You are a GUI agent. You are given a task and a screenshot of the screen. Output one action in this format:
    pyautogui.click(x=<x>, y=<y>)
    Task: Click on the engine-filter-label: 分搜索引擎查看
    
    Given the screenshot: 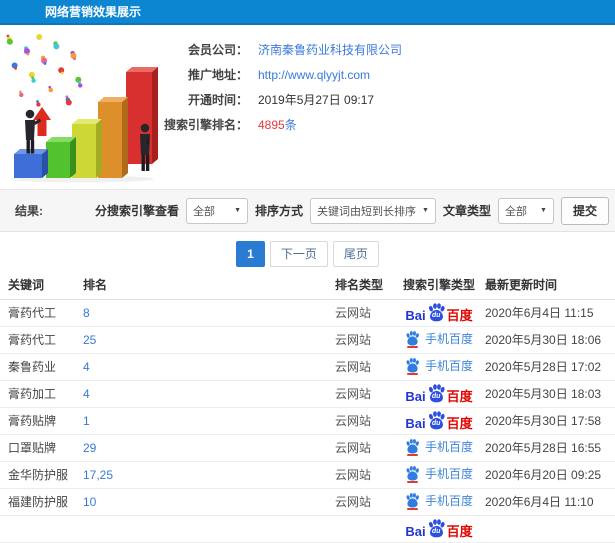 What is the action you would take?
    pyautogui.click(x=137, y=211)
    